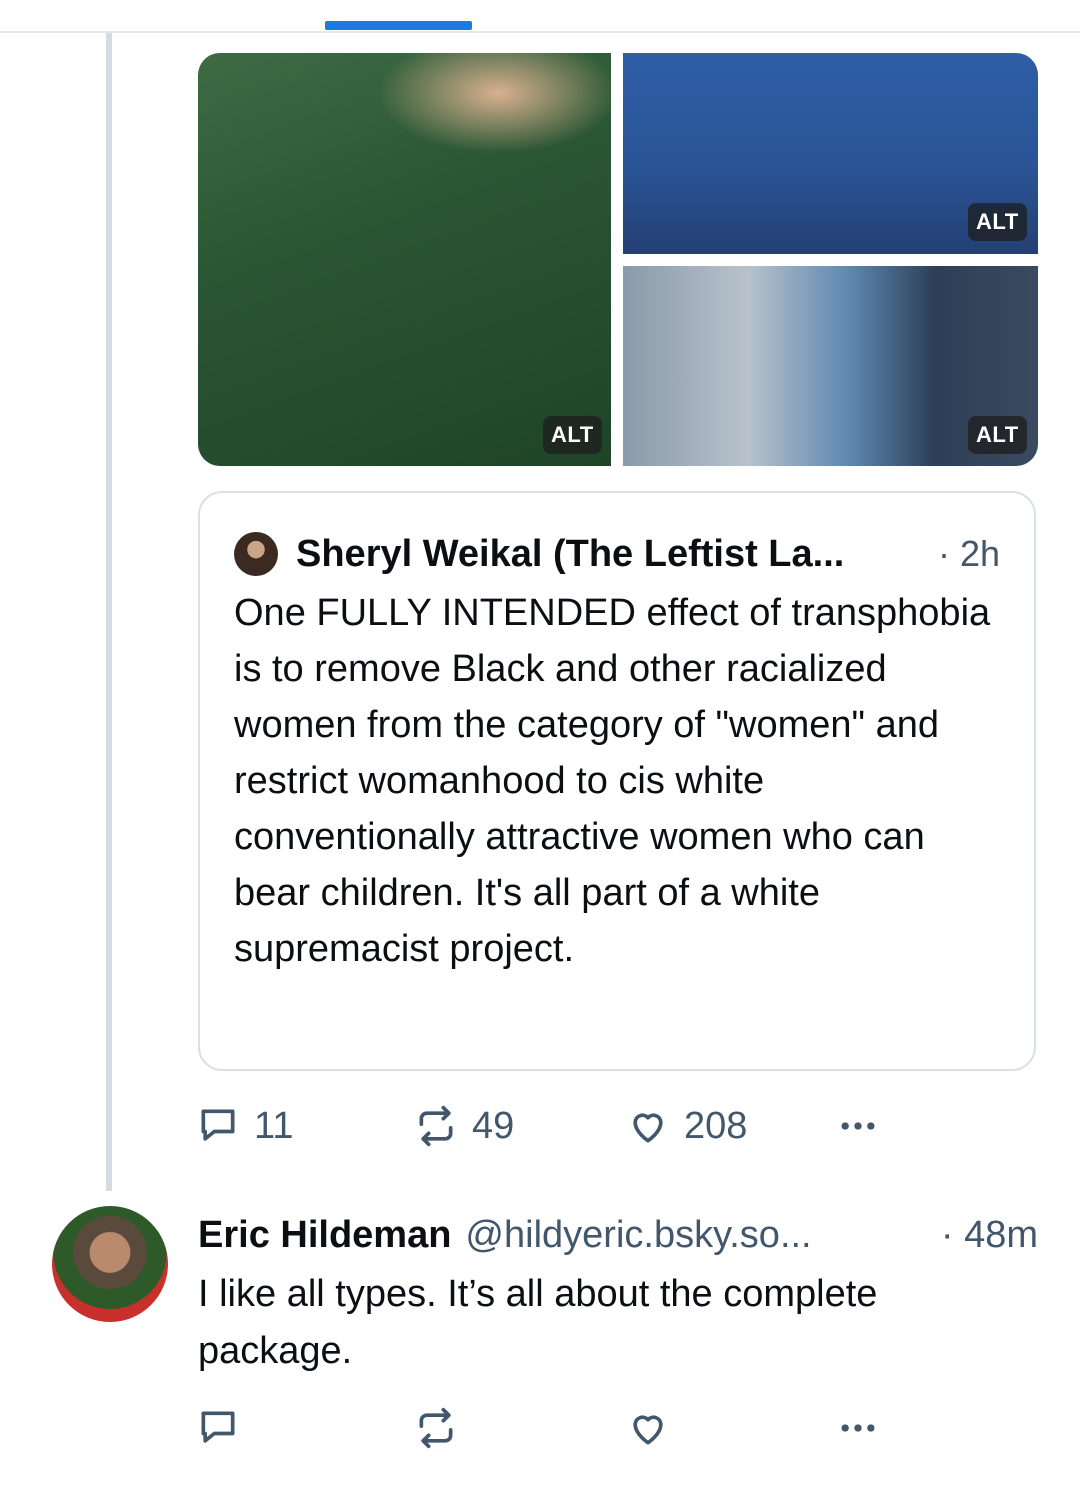 The image size is (1080, 1488). What do you see at coordinates (968, 553) in the screenshot?
I see `quoted-post-time: · 2h` at bounding box center [968, 553].